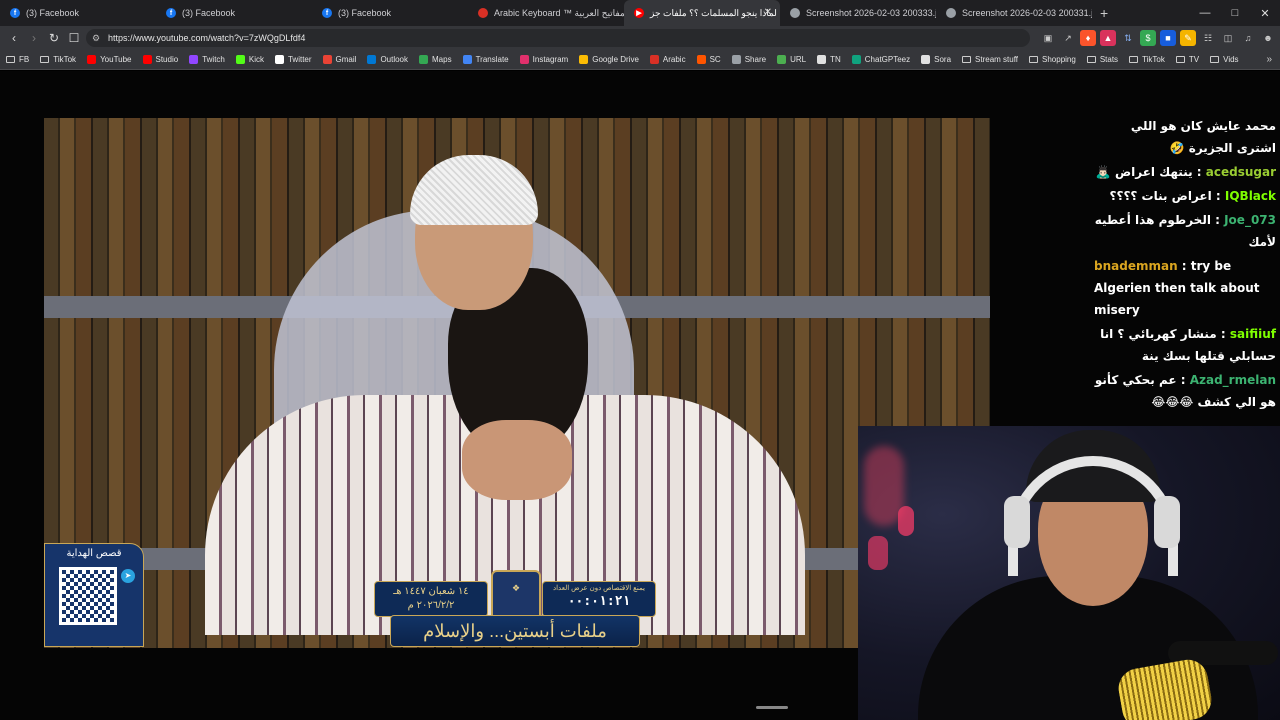 The image size is (1280, 720). I want to click on bookmark-item: SC, so click(708, 59).